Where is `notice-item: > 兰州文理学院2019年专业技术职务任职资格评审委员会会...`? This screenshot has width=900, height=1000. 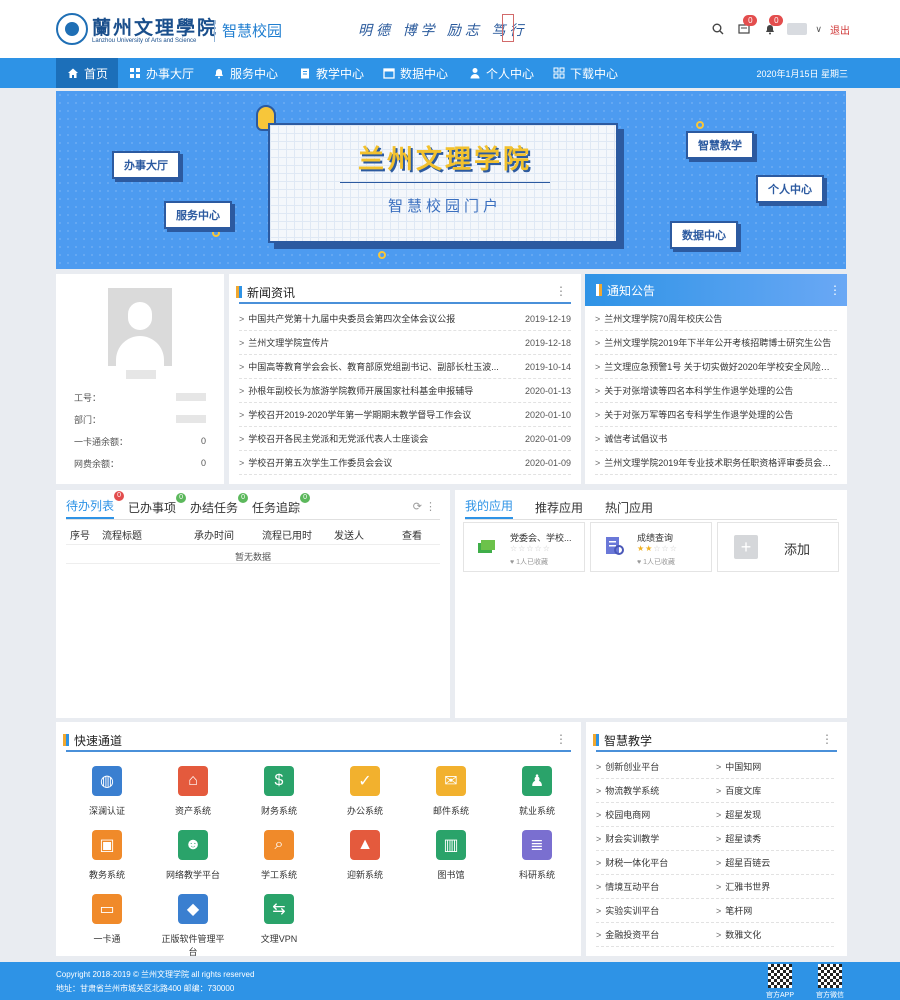 notice-item: > 兰州文理学院2019年专业技术职务任职资格评审委员会会... is located at coordinates (716, 463).